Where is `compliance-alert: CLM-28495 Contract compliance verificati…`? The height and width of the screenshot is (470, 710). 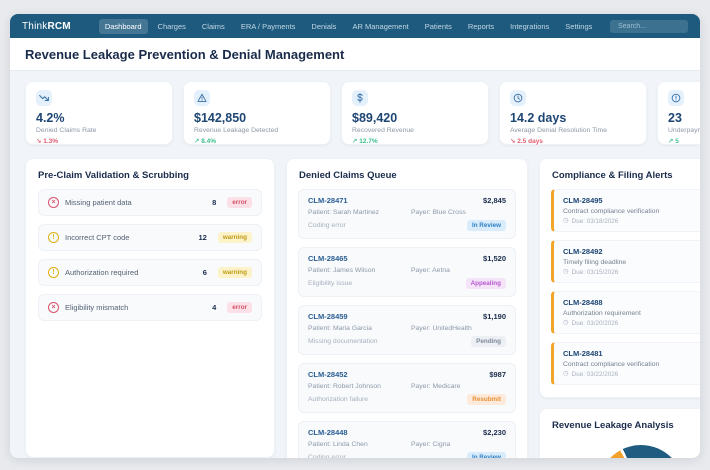
compliance-alert: CLM-28495 Contract compliance verificati… is located at coordinates (625, 210).